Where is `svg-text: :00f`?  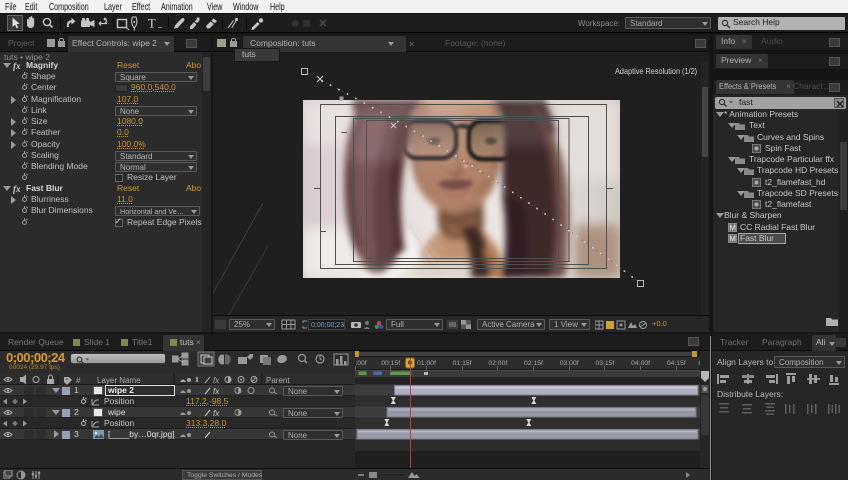
svg-text: :00f is located at coordinates (360, 363).